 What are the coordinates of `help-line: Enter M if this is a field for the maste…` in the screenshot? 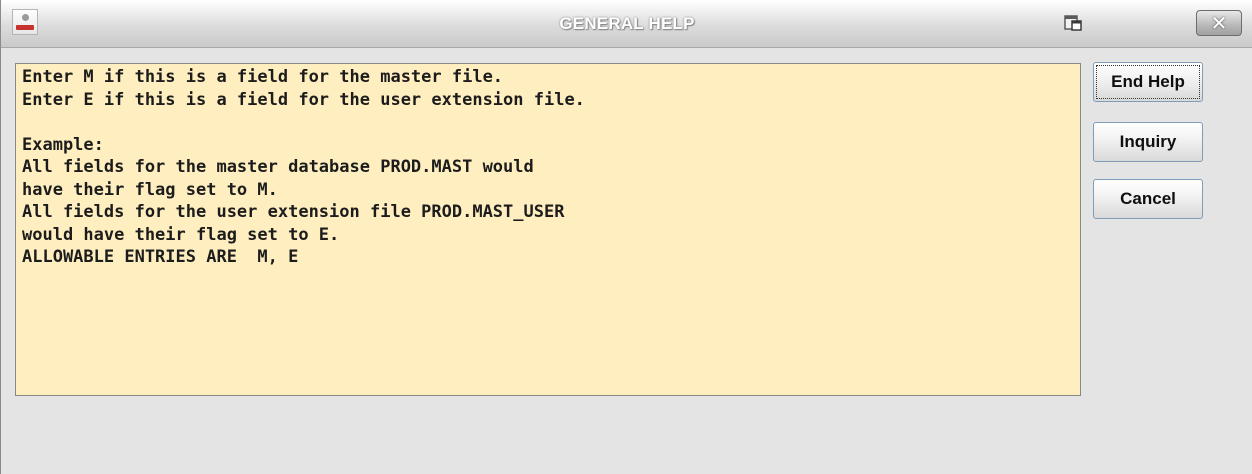 It's located at (263, 77).